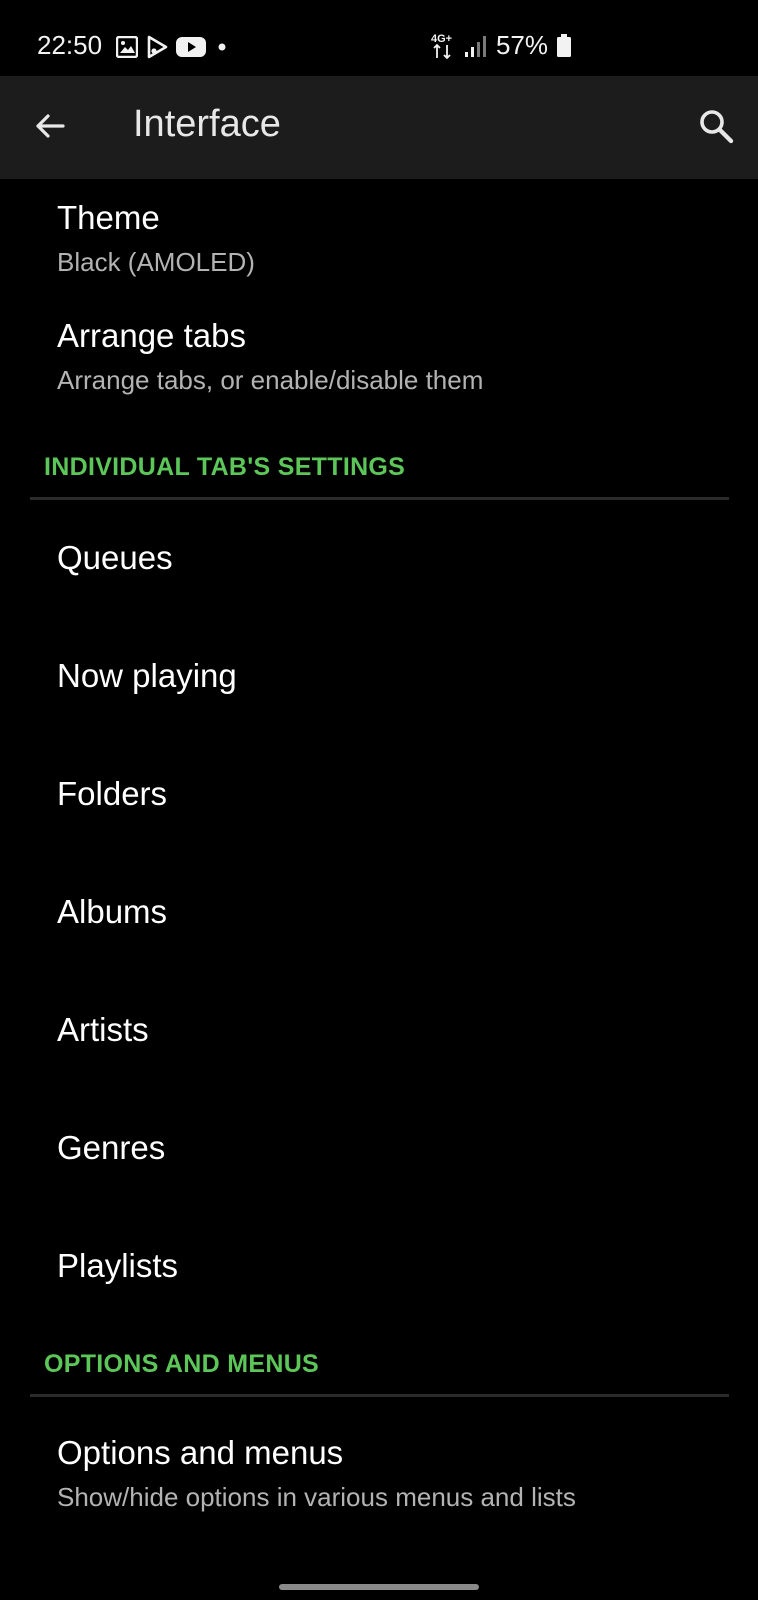  I want to click on tab-settings-category-header: INDIVIDUAL TAB'S SETTINGS, so click(379, 458).